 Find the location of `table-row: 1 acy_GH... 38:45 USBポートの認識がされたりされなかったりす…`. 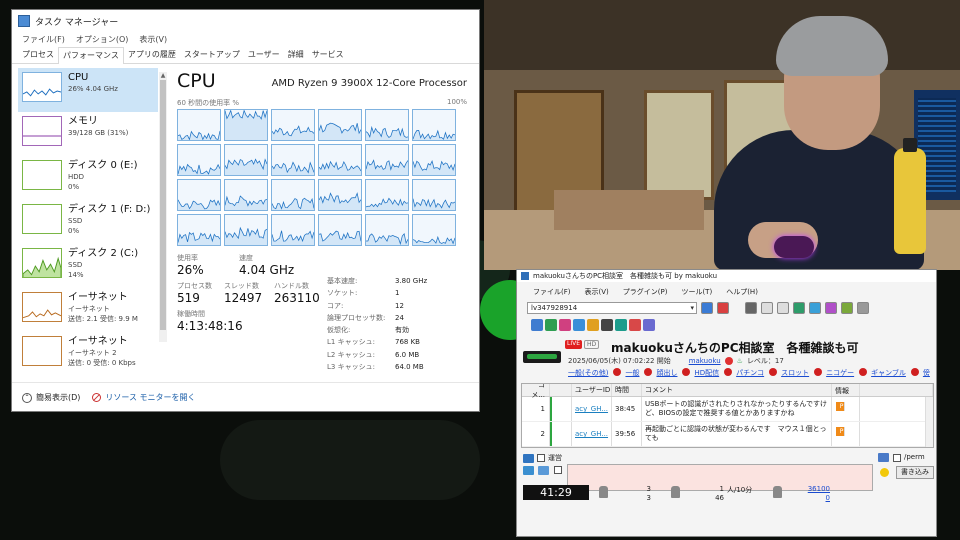

table-row: 1 acy_GH... 38:45 USBポートの認識がされたりされなかったりす… is located at coordinates (727, 409).